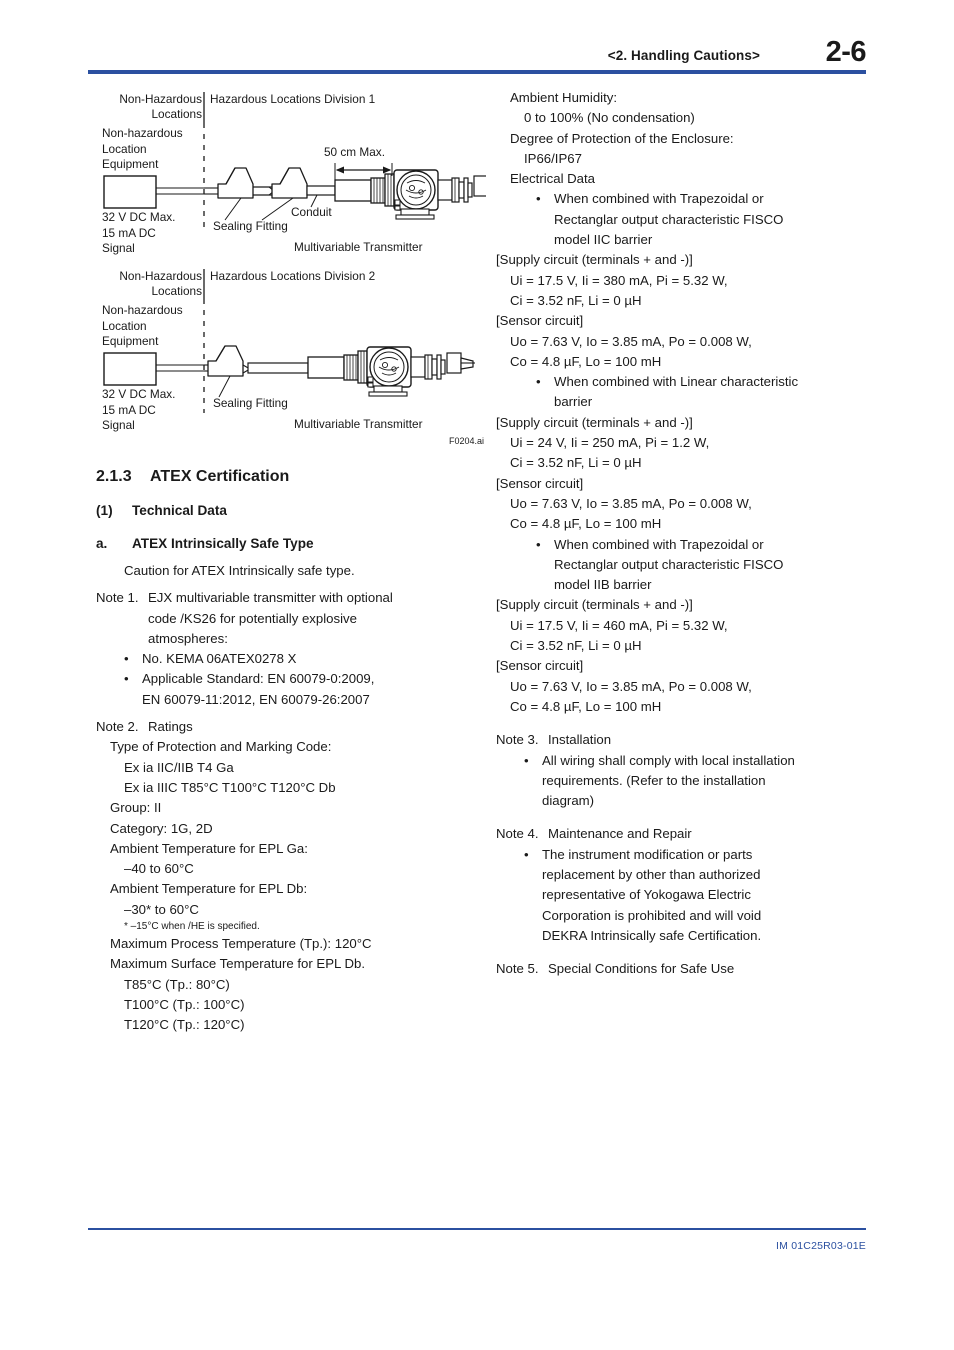 The image size is (954, 1350). I want to click on diagram2-zone-left-label: Non-Hazardous Locations, so click(160, 283).